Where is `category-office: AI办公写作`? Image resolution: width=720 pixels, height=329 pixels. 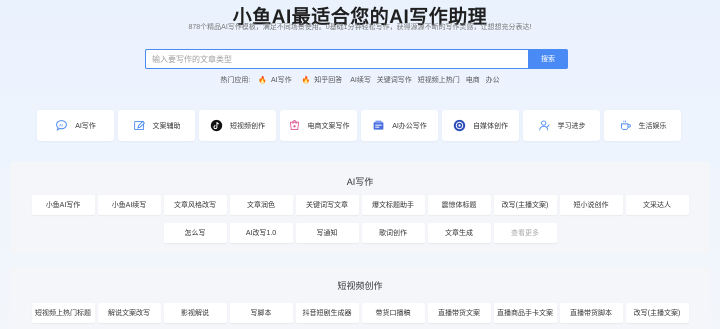 category-office: AI办公写作 is located at coordinates (399, 125).